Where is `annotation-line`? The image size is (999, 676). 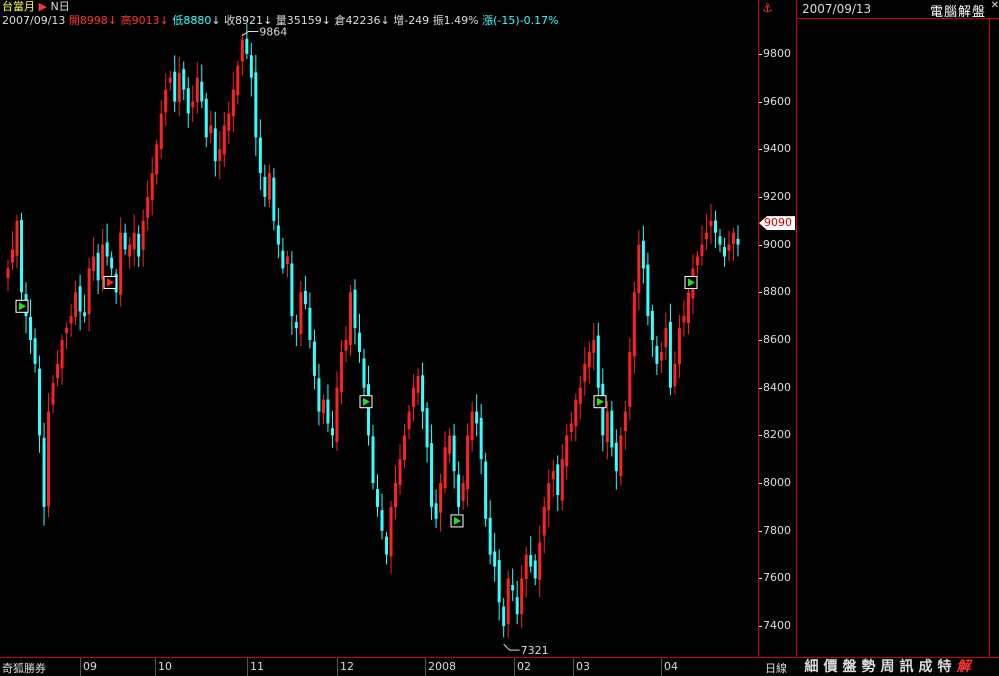
annotation-line is located at coordinates (250, 33).